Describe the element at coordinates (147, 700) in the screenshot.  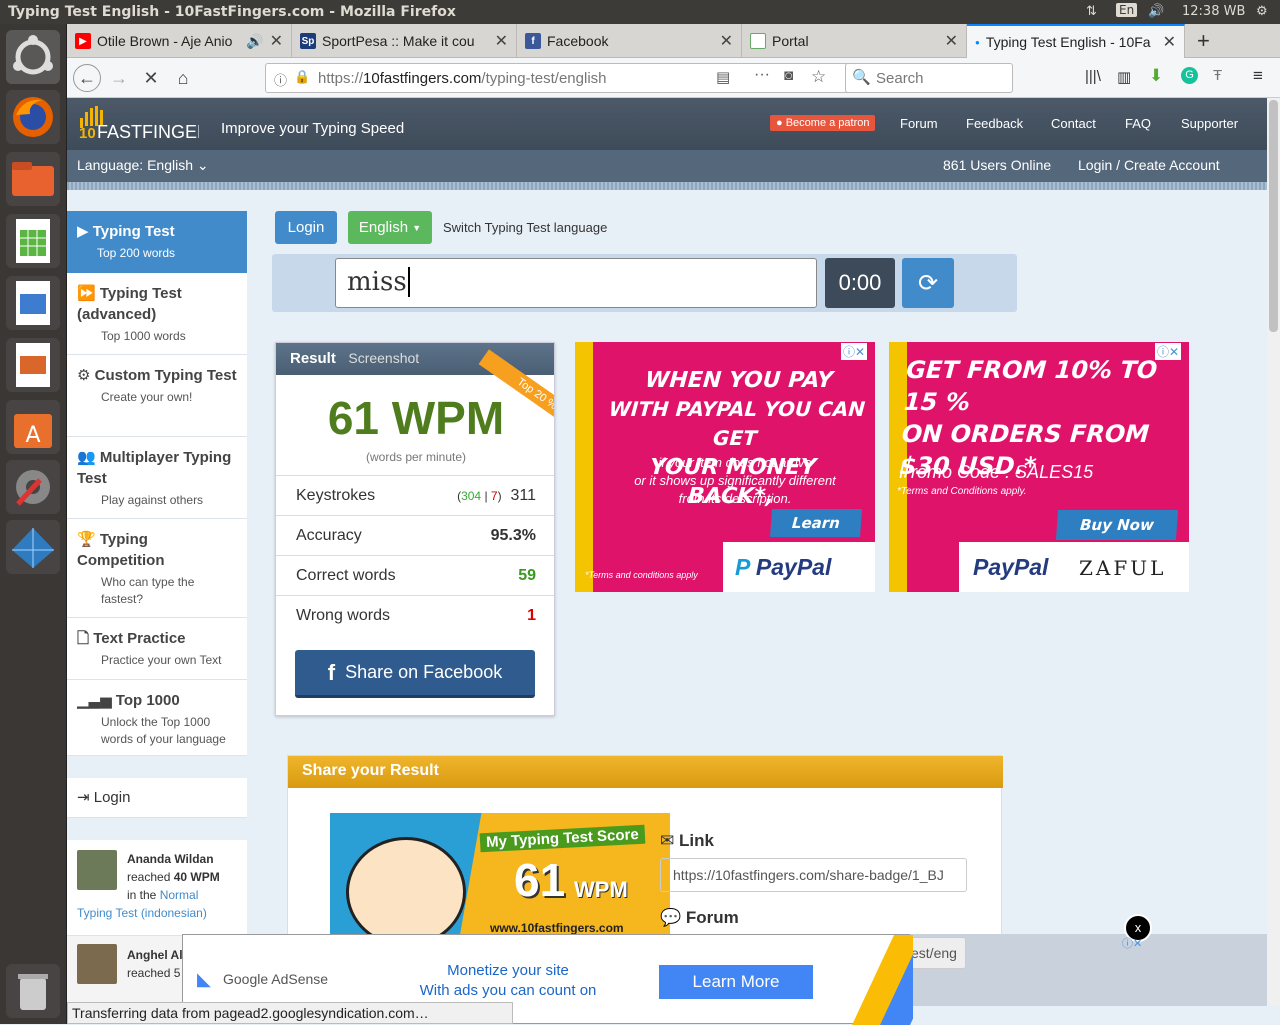
I see `sidebar-item-title: Top 1000` at that location.